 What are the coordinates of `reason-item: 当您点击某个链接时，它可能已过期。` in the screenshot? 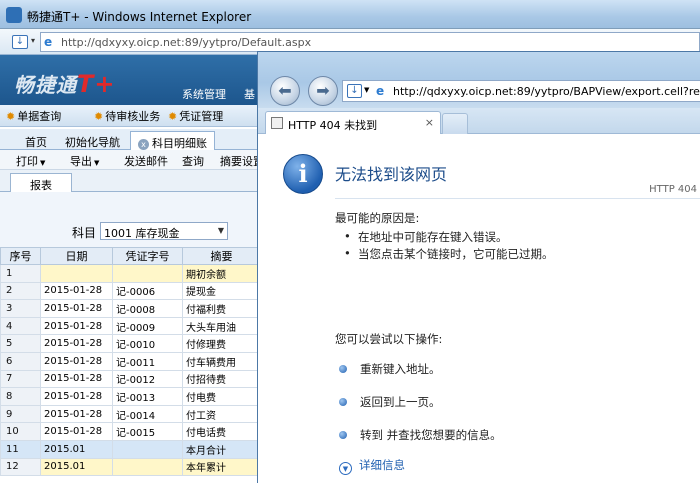 It's located at (448, 254).